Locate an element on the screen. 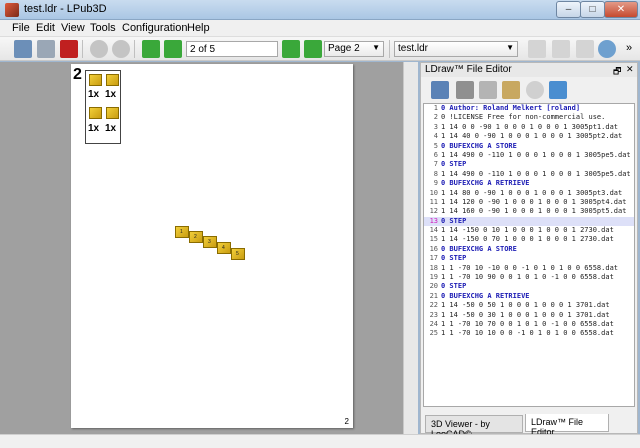  editor-line: 20 !LICENSE Free for non-commercial use. is located at coordinates (529, 117).